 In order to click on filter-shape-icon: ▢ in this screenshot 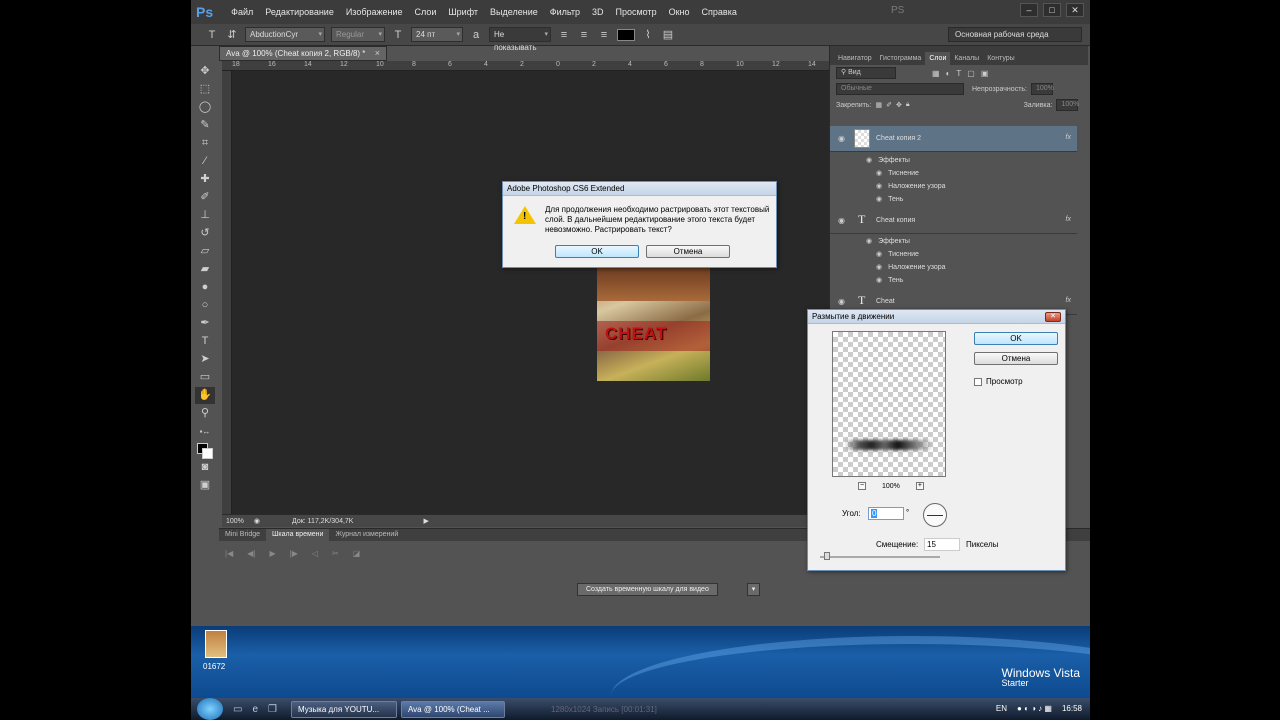, I will do `click(971, 73)`.